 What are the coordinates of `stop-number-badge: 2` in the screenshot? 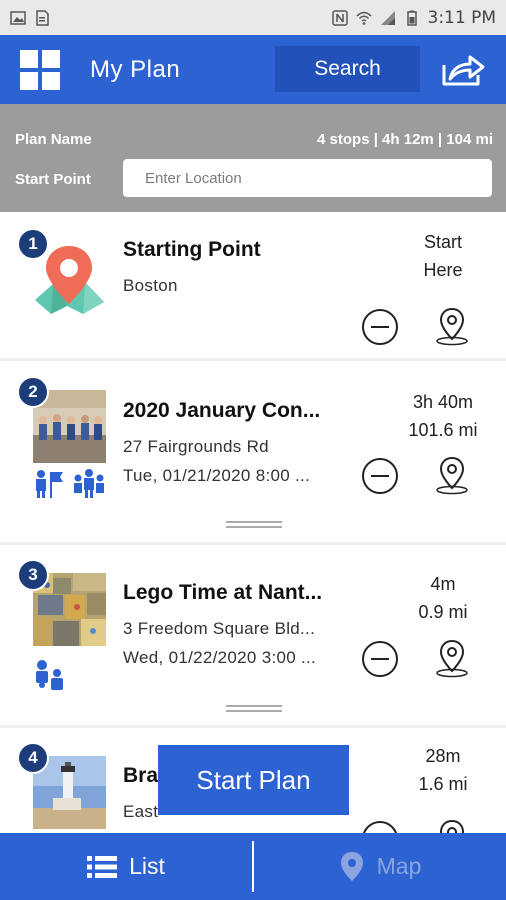 It's located at (33, 392).